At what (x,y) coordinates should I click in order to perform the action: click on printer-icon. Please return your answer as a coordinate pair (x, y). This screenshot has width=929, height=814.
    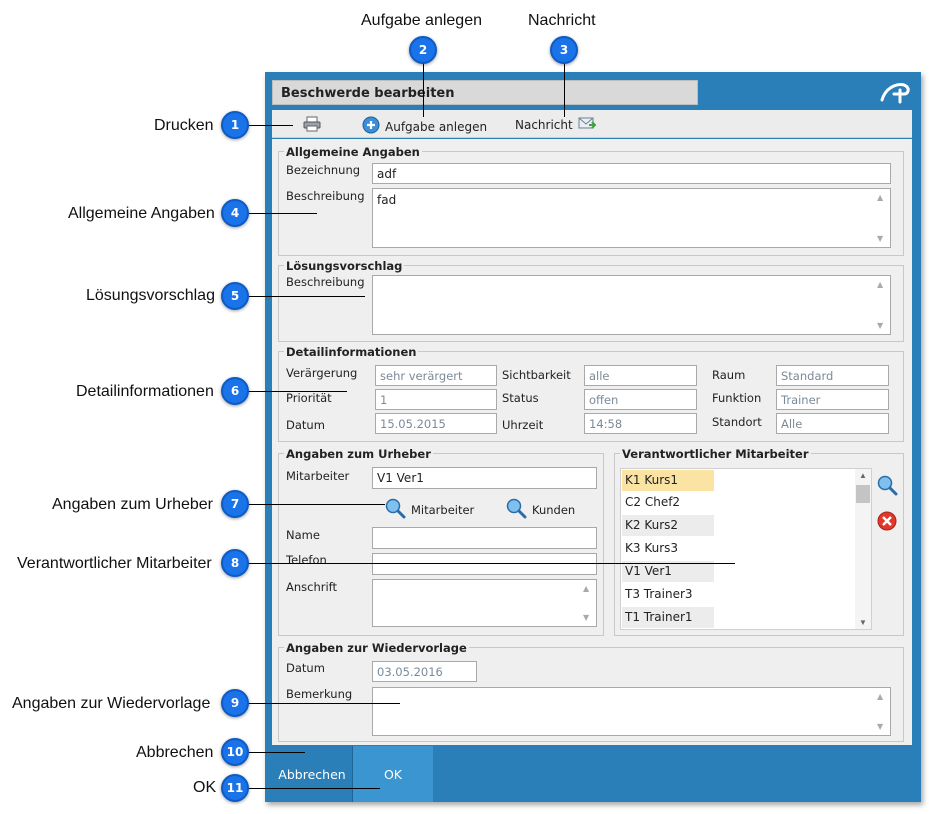
    Looking at the image, I should click on (312, 125).